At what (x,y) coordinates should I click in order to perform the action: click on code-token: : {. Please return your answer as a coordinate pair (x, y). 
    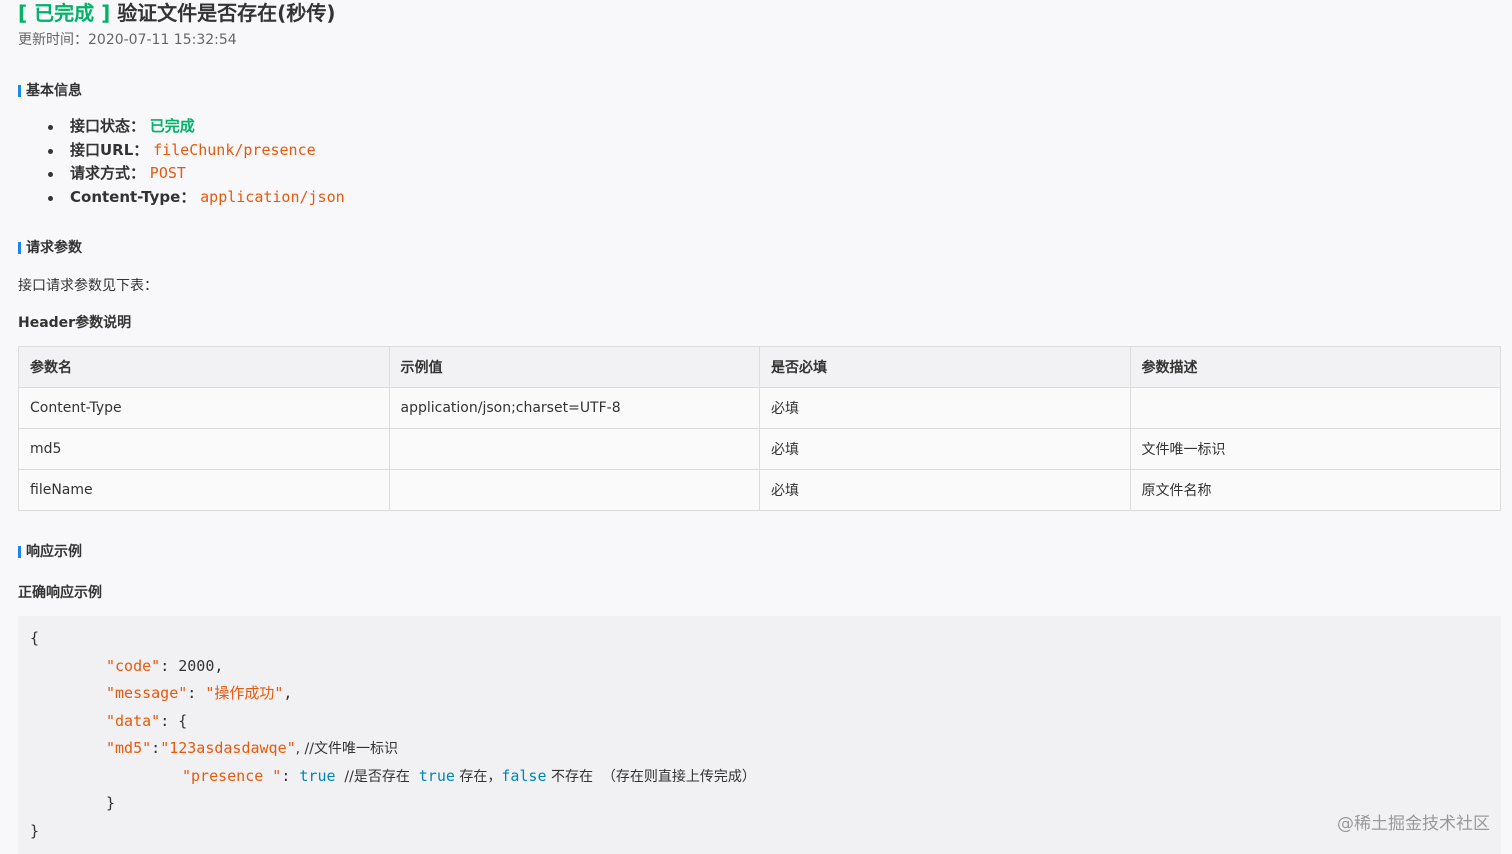
    Looking at the image, I should click on (174, 721).